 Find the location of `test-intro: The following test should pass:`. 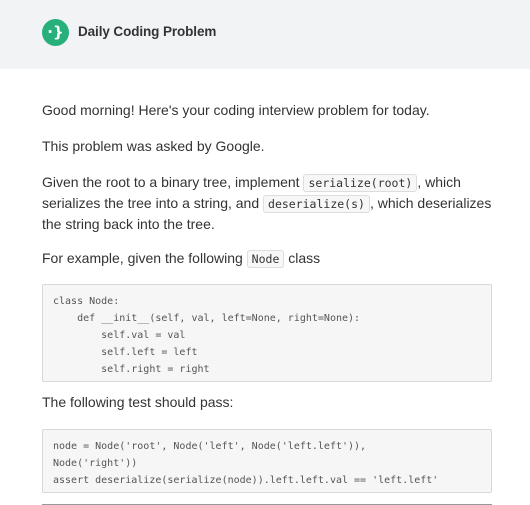

test-intro: The following test should pass: is located at coordinates (138, 402).